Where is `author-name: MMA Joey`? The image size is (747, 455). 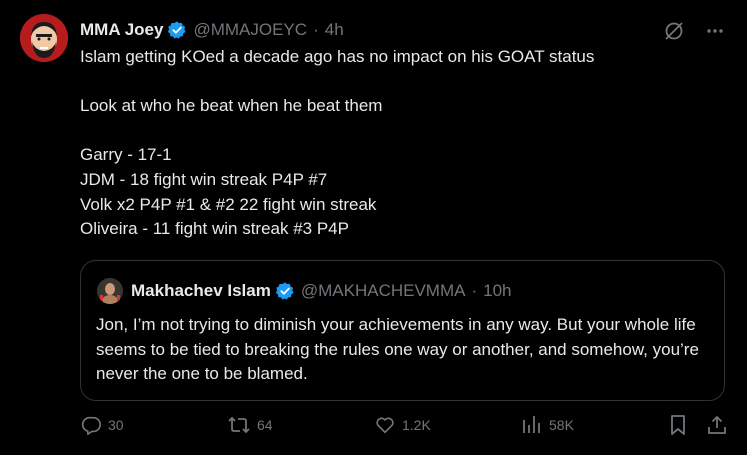 author-name: MMA Joey is located at coordinates (121, 30).